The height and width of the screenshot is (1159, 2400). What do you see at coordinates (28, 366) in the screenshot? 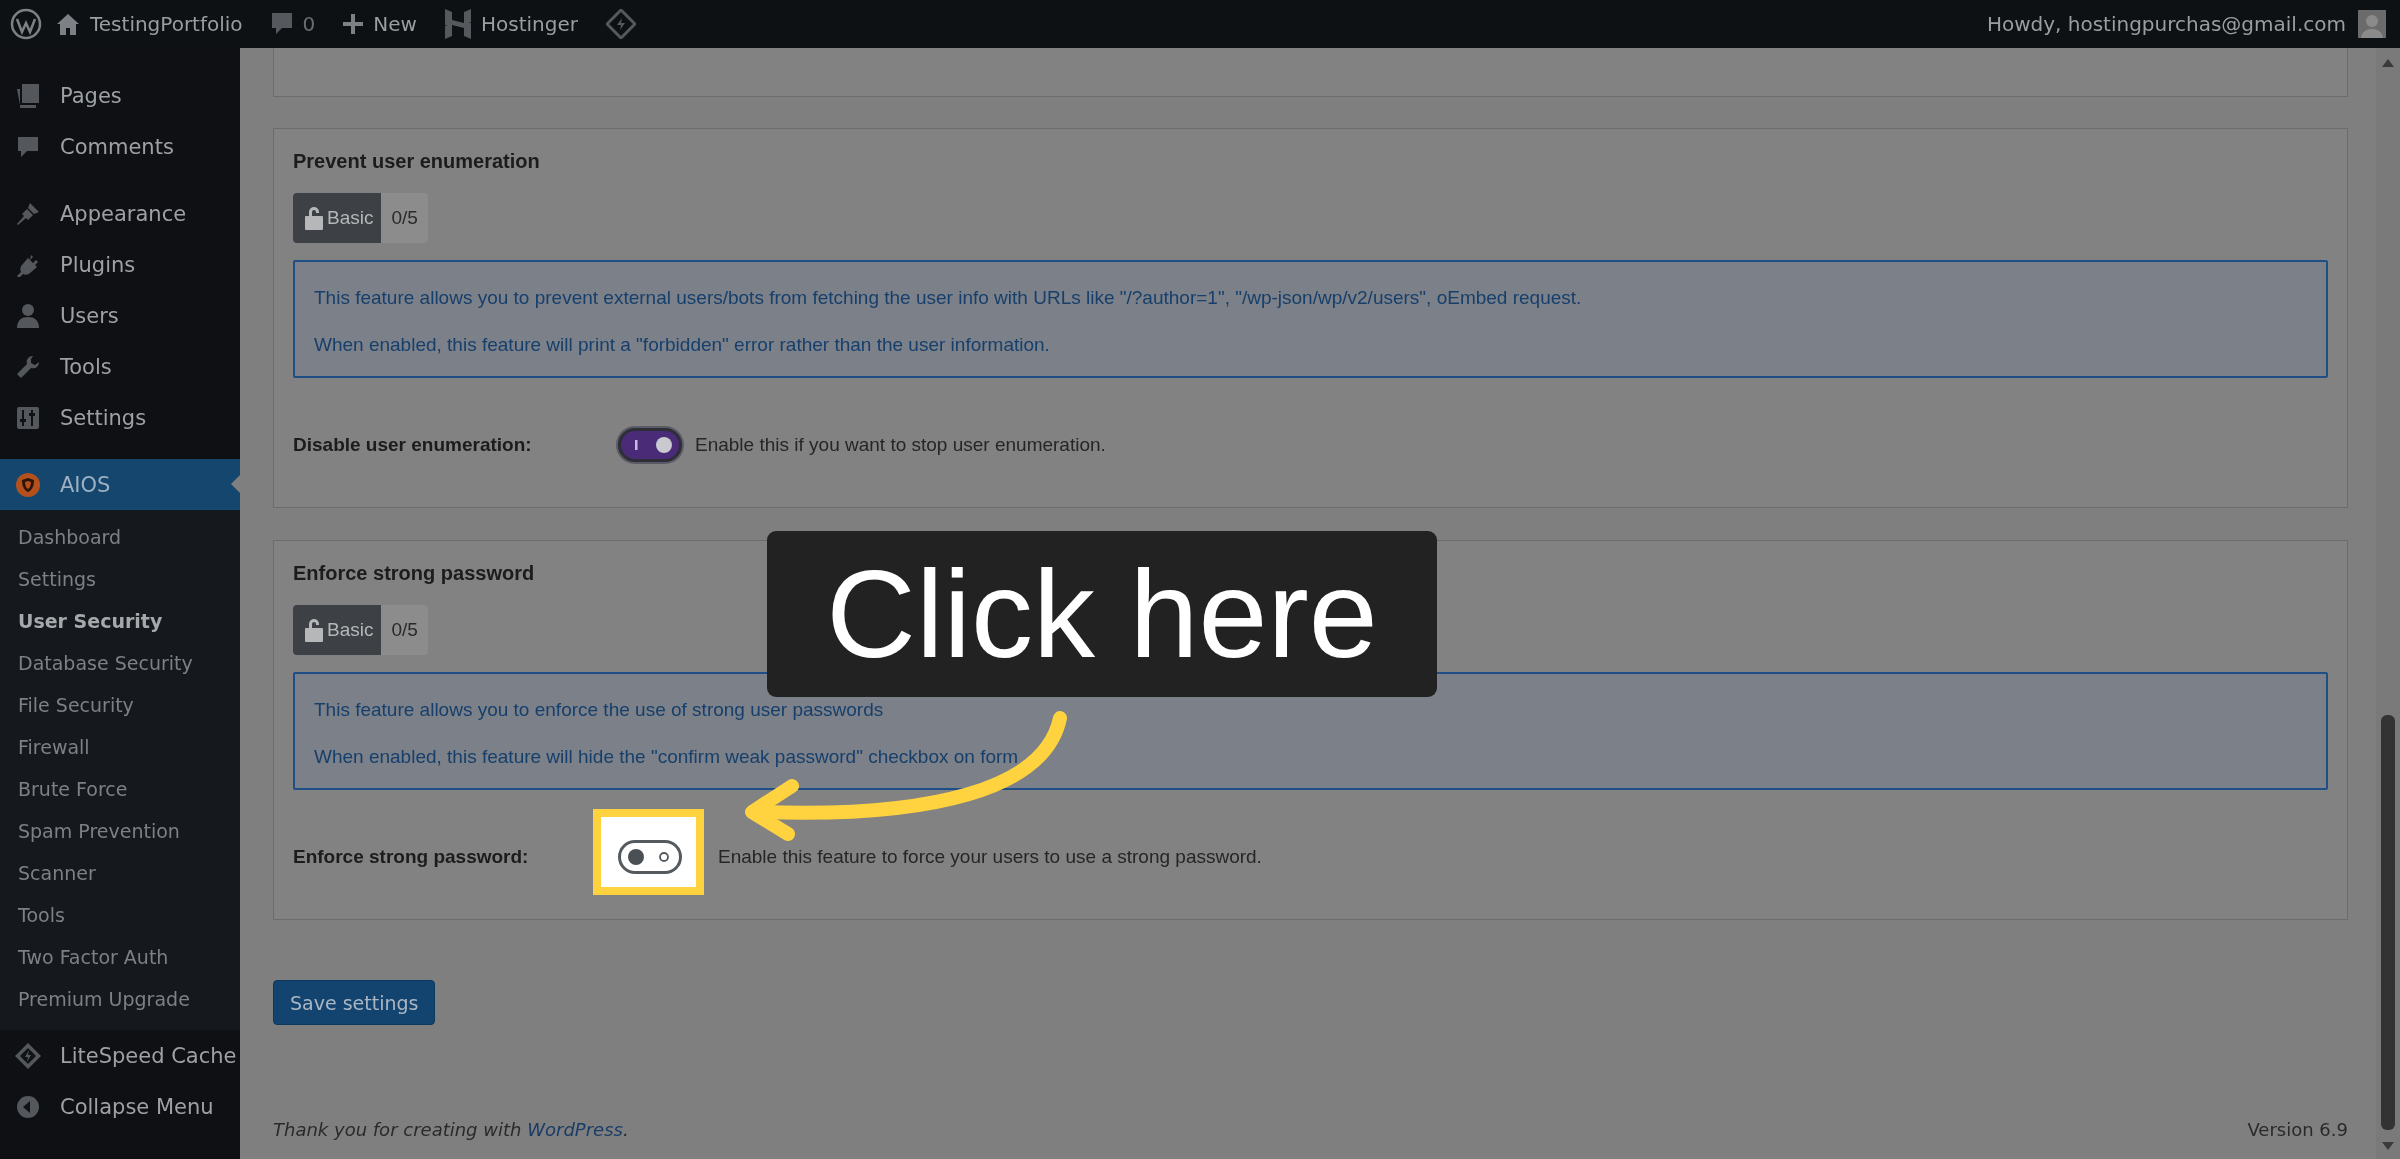
I see `wrench-icon` at bounding box center [28, 366].